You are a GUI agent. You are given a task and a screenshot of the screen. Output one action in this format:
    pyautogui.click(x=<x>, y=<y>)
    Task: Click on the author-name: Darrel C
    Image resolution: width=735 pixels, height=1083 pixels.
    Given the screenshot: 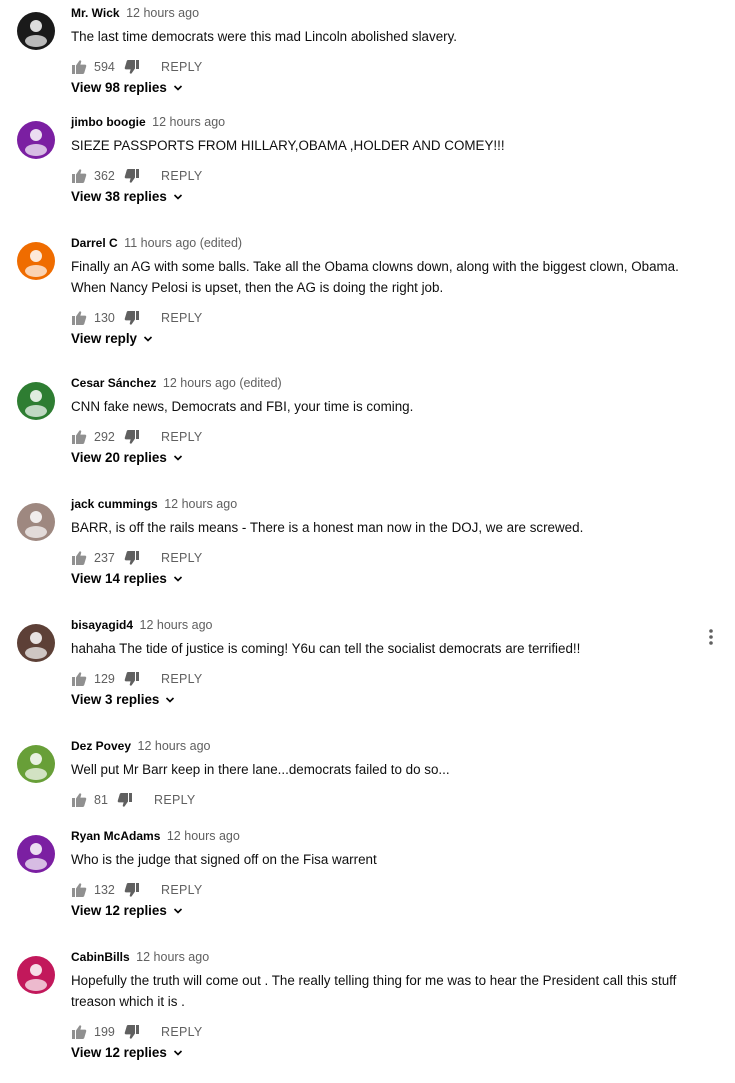 What is the action you would take?
    pyautogui.click(x=94, y=243)
    